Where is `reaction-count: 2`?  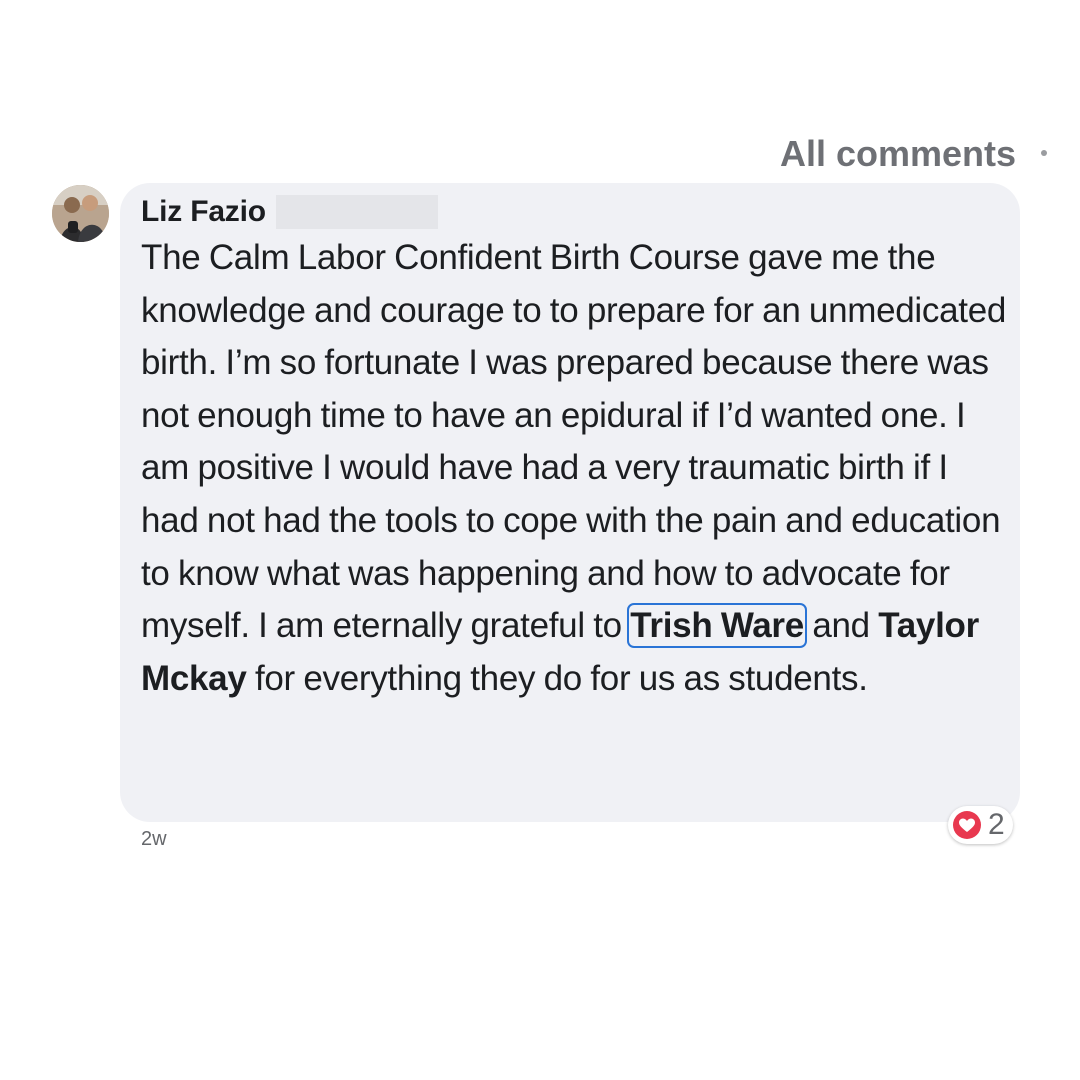
reaction-count: 2 is located at coordinates (996, 824).